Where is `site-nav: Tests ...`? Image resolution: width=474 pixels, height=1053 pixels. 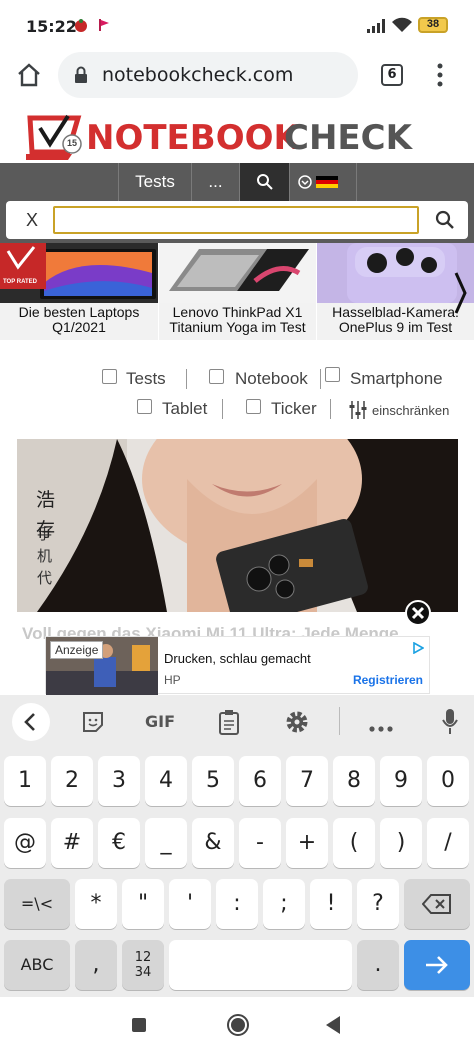 site-nav: Tests ... is located at coordinates (237, 182).